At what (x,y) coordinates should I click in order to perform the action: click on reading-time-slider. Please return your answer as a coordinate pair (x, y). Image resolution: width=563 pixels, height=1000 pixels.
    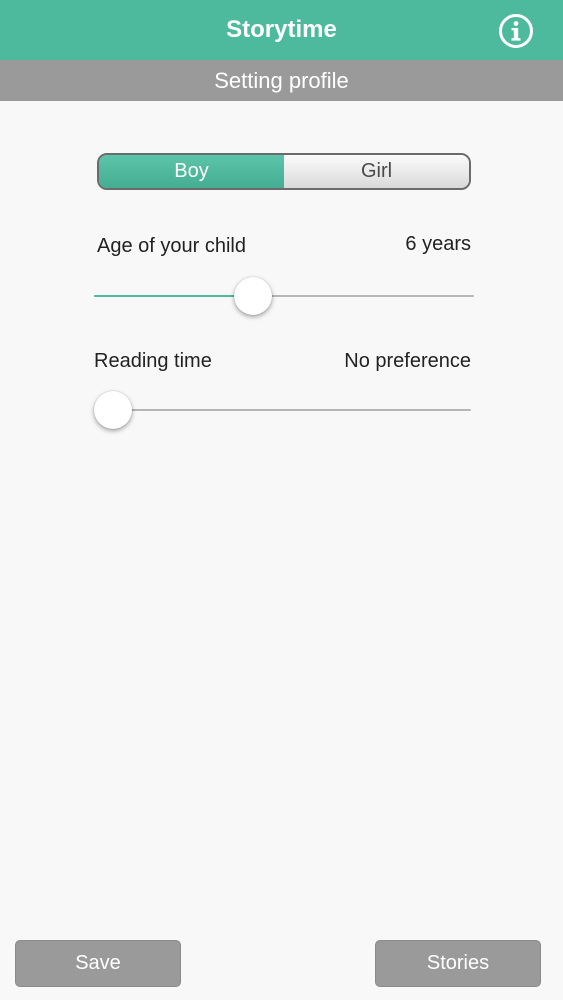
    Looking at the image, I should click on (282, 410).